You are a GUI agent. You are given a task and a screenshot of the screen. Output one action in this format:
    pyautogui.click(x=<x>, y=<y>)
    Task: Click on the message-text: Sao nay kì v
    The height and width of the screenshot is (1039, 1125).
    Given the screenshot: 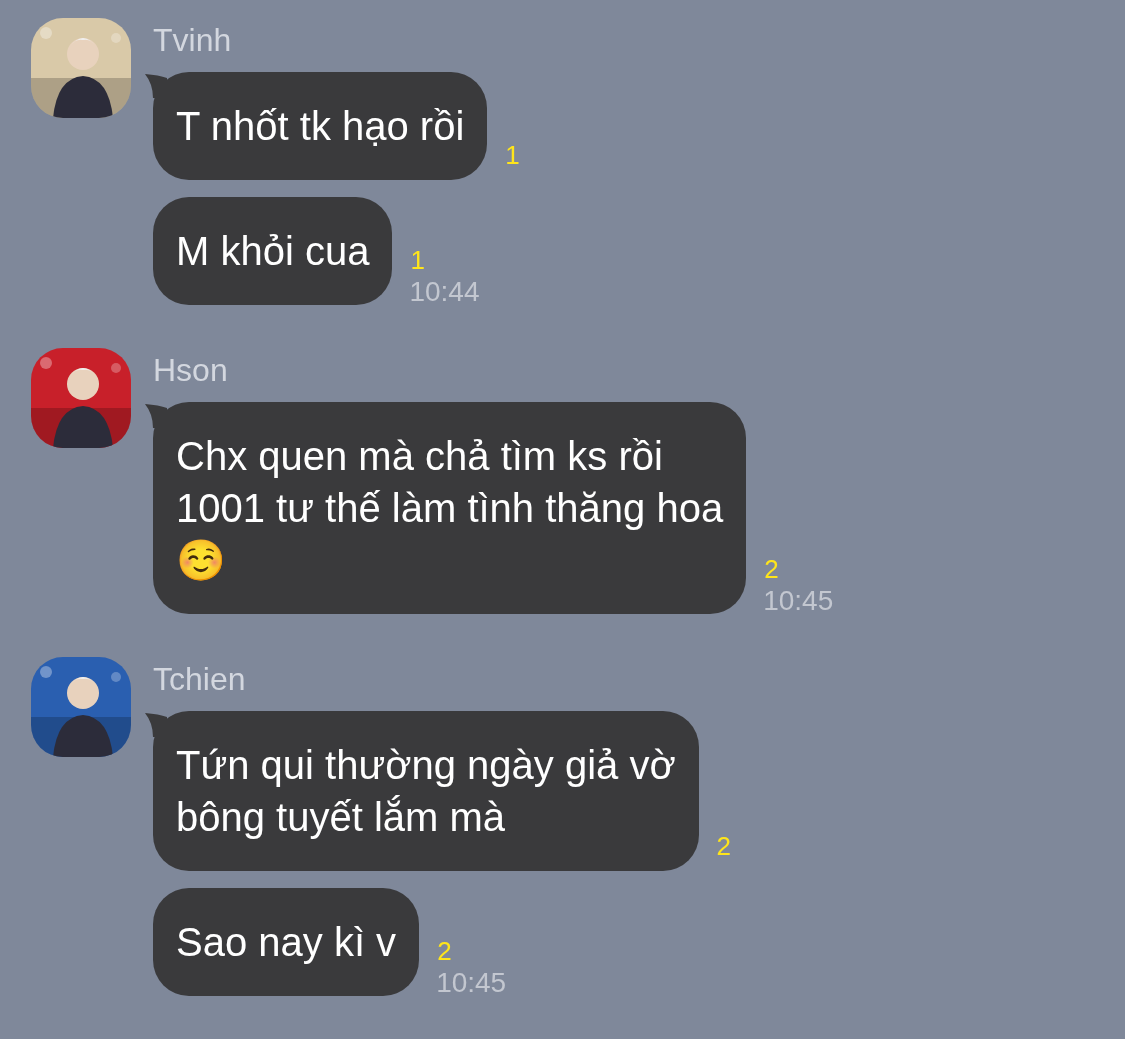 What is the action you would take?
    pyautogui.click(x=286, y=942)
    